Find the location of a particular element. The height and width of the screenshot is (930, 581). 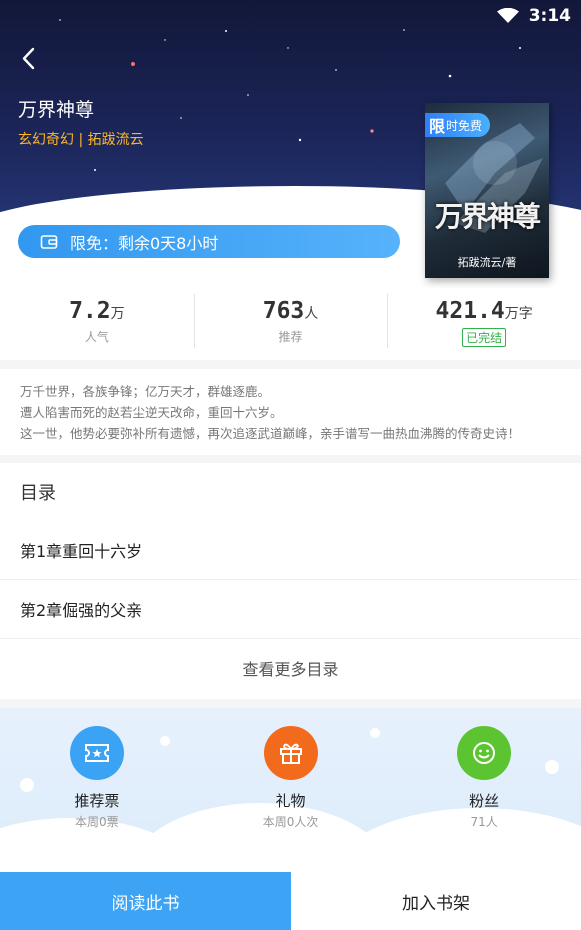

catalog-heading: 目录 is located at coordinates (38, 493).